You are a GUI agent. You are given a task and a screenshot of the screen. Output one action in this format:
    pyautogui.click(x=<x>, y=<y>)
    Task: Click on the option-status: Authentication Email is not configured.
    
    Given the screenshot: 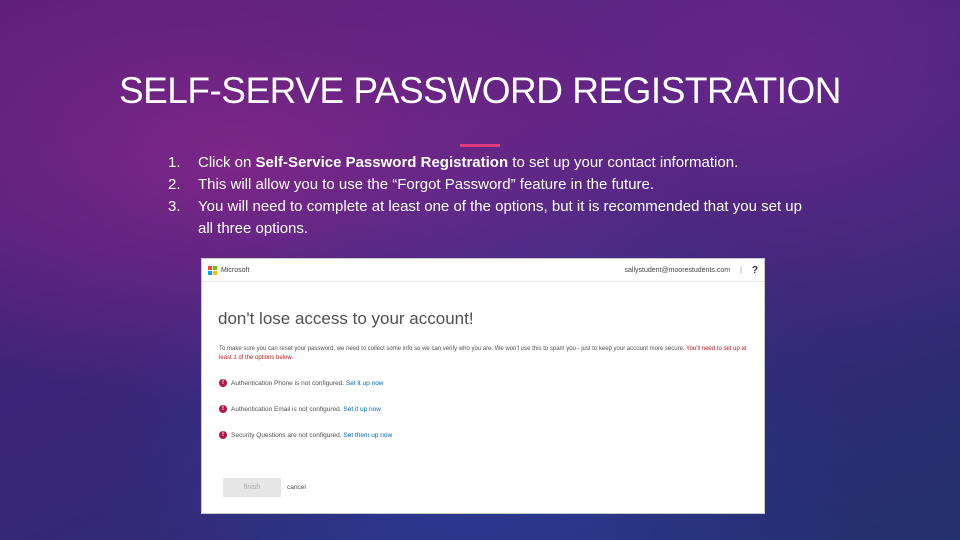 What is the action you would take?
    pyautogui.click(x=286, y=409)
    